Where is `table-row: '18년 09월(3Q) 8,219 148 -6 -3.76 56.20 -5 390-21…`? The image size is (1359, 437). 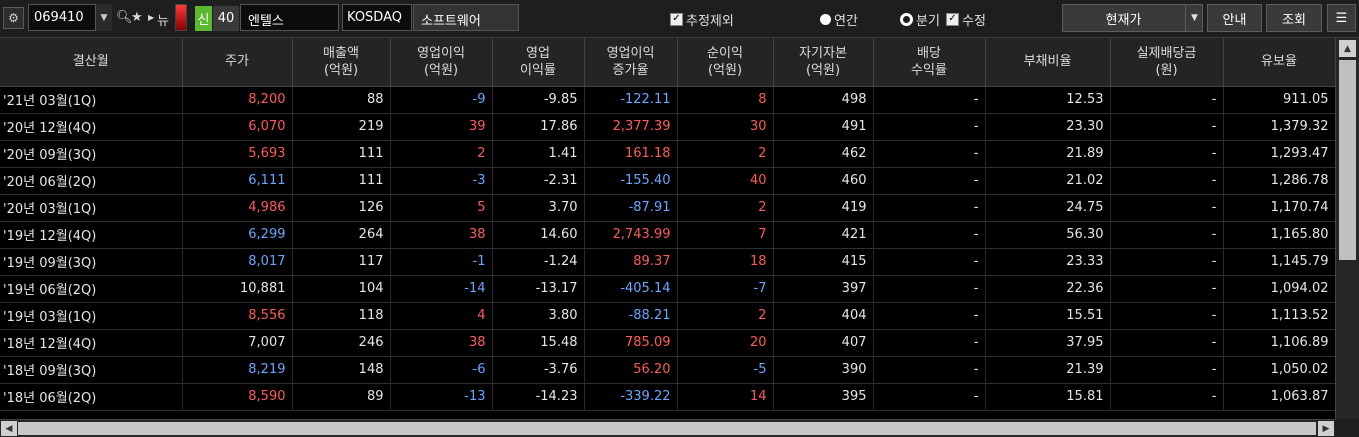 table-row: '18년 09월(3Q) 8,219 148 -6 -3.76 56.20 -5 390-21… is located at coordinates (668, 370).